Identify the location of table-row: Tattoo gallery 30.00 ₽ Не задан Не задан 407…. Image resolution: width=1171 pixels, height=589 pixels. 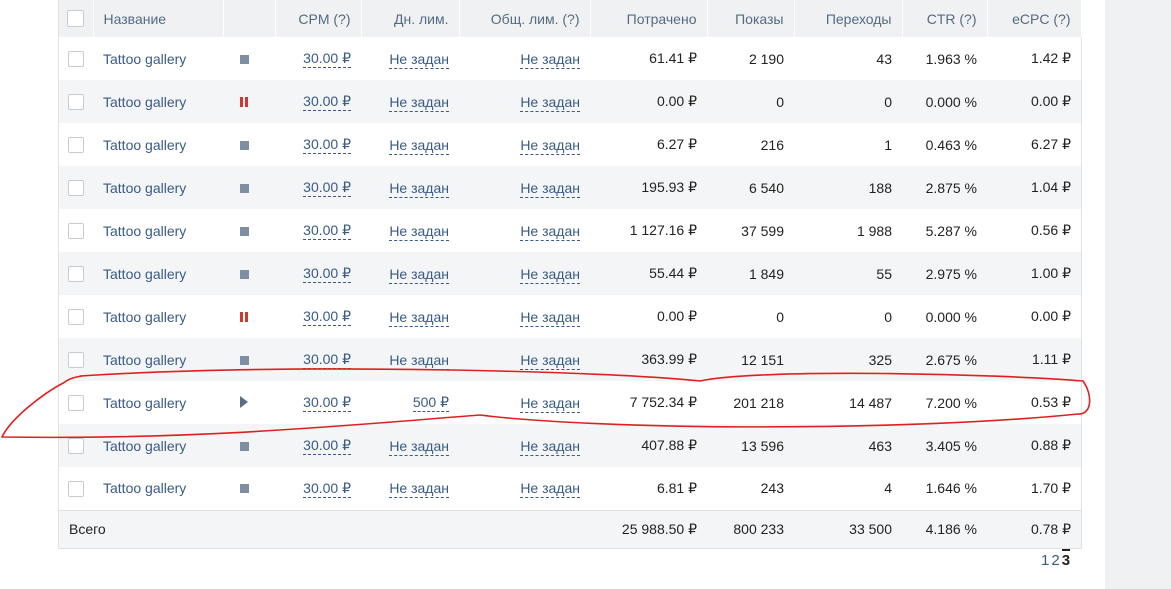
(570, 445).